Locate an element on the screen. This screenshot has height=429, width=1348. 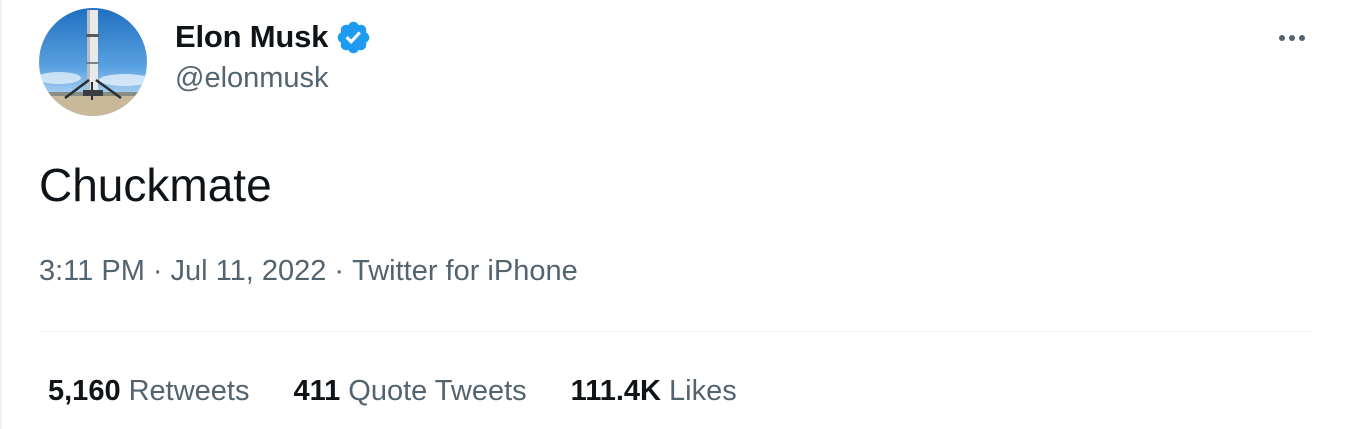
author-handle: @elonmusk is located at coordinates (252, 78).